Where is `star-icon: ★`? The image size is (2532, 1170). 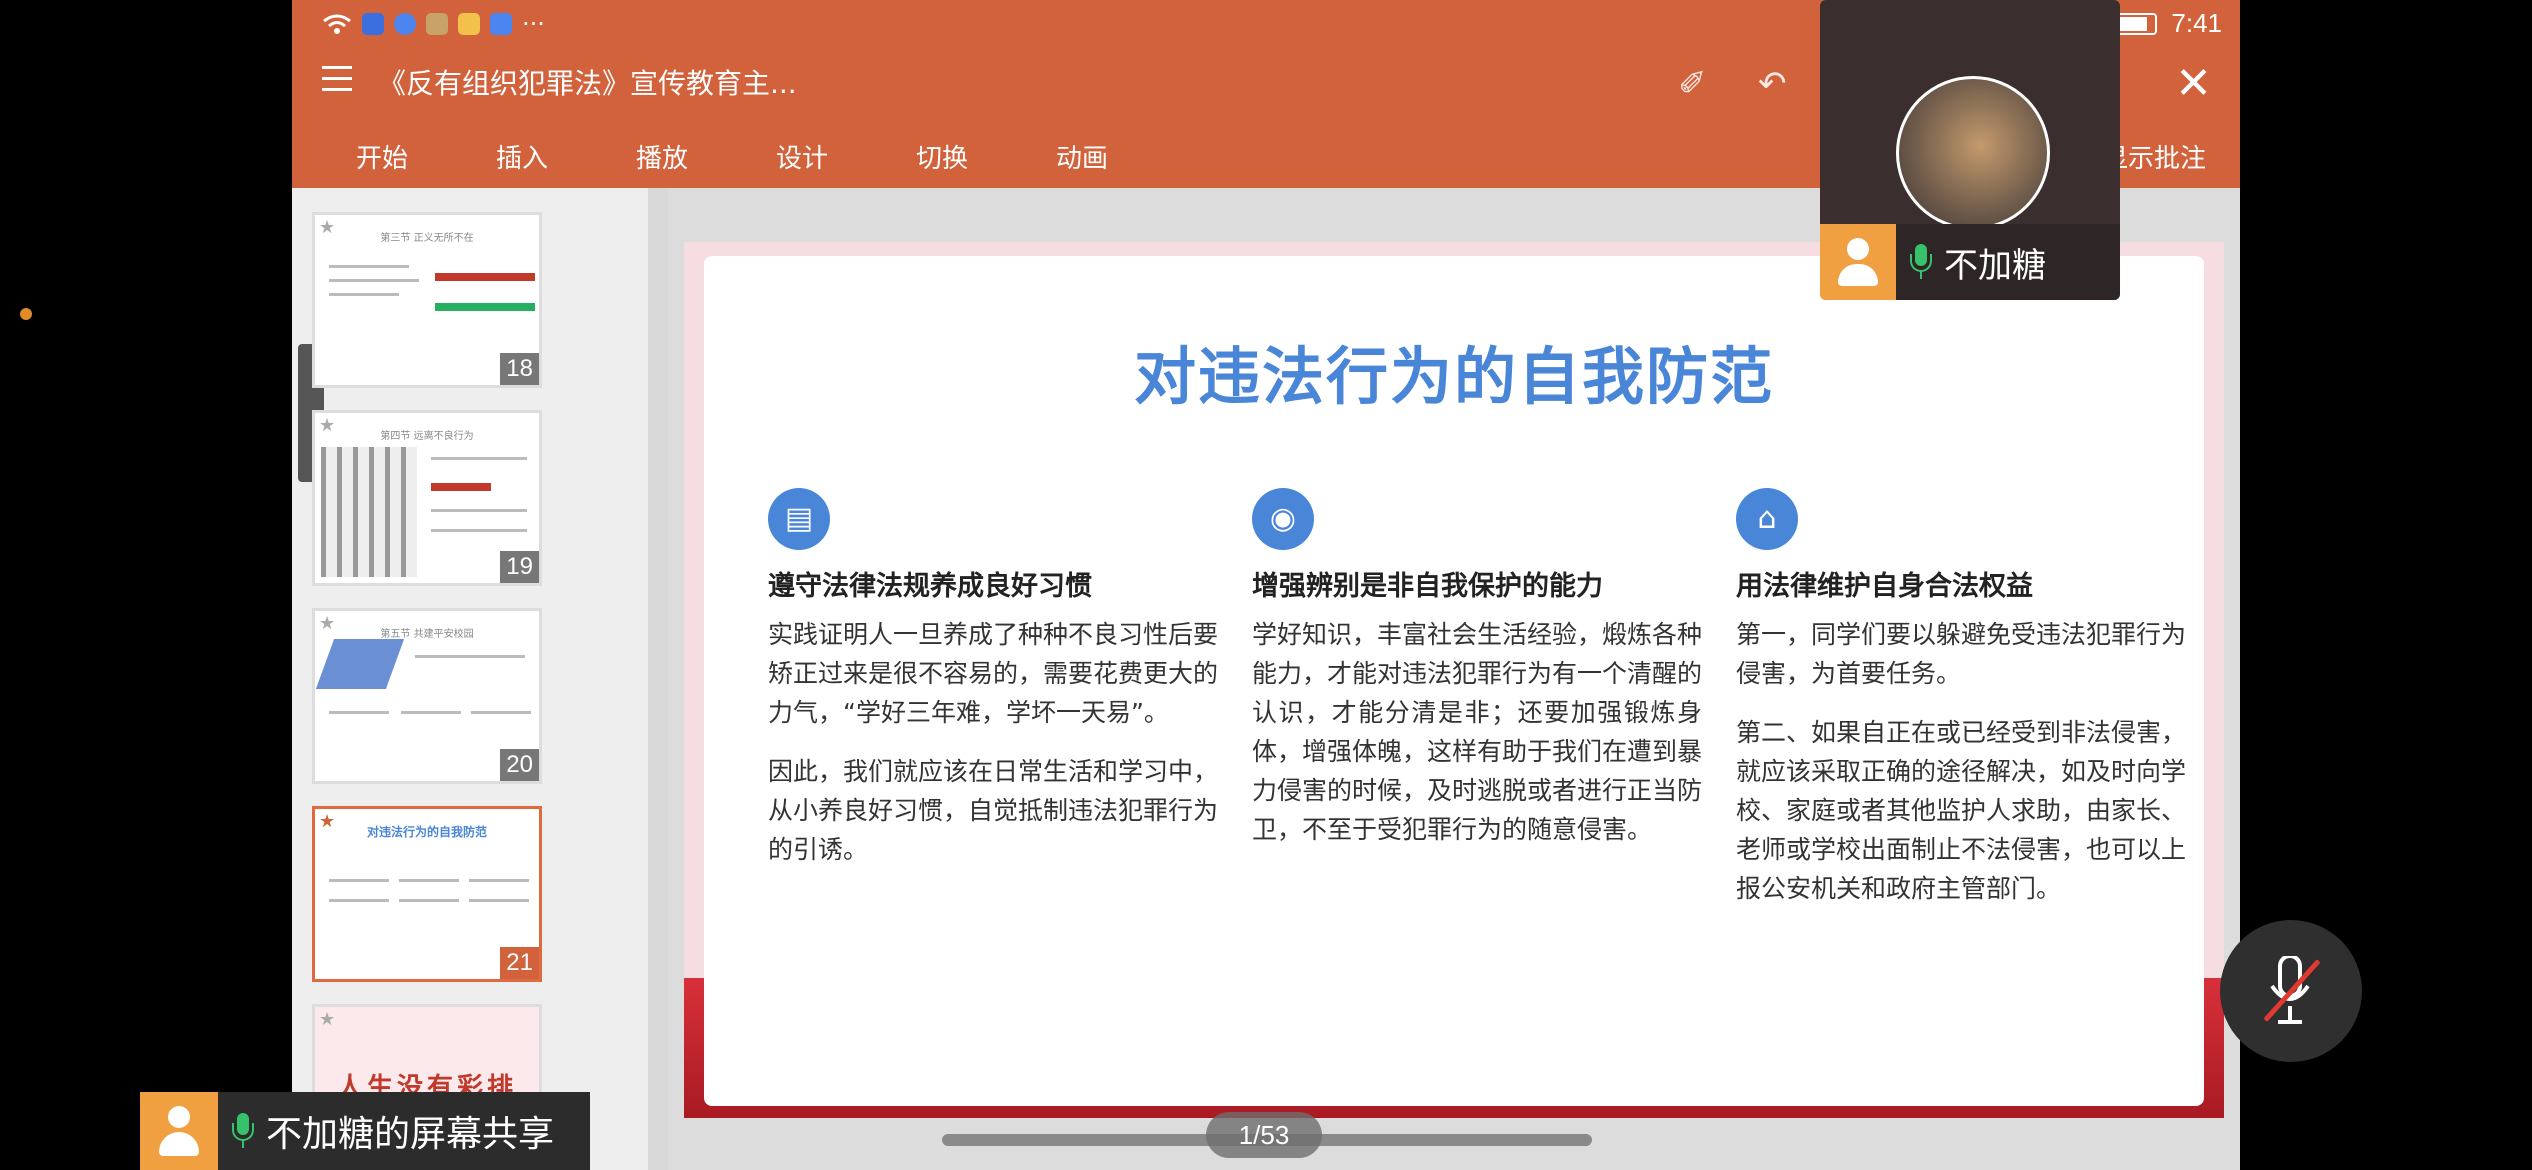 star-icon: ★ is located at coordinates (327, 1019).